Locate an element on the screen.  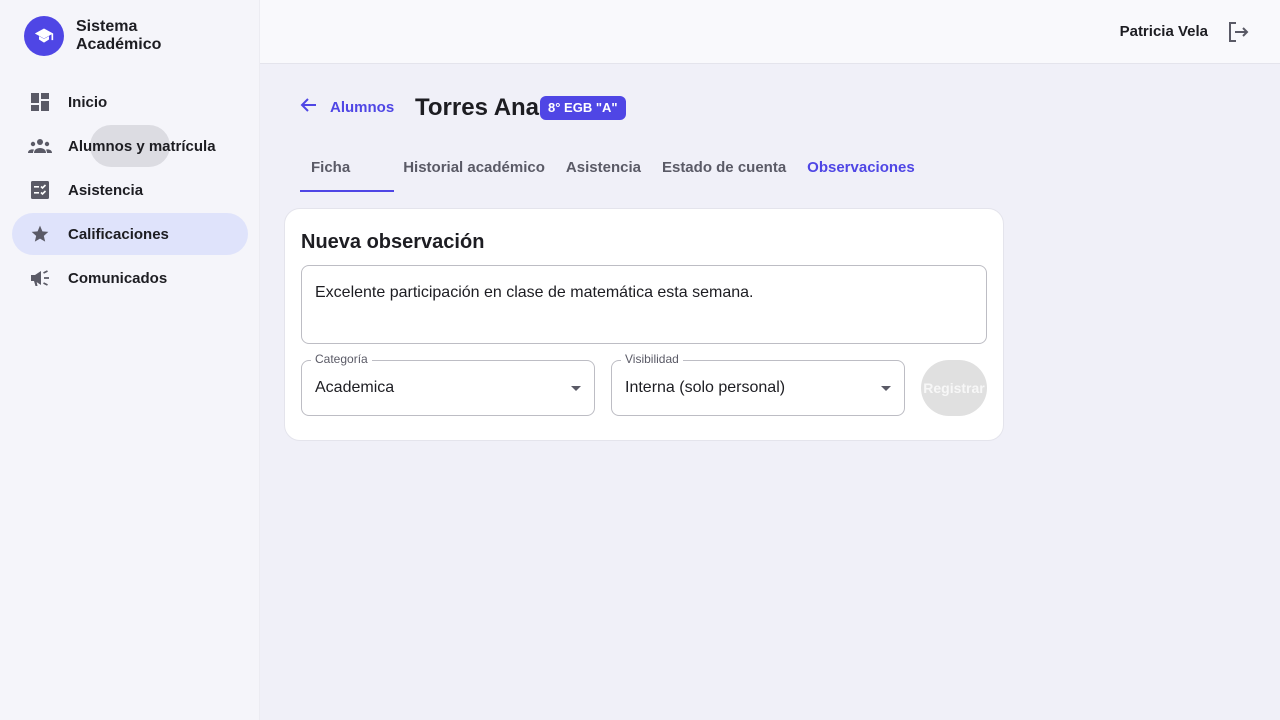
sidebar-item-comunicados: Comunicados is located at coordinates (130, 278).